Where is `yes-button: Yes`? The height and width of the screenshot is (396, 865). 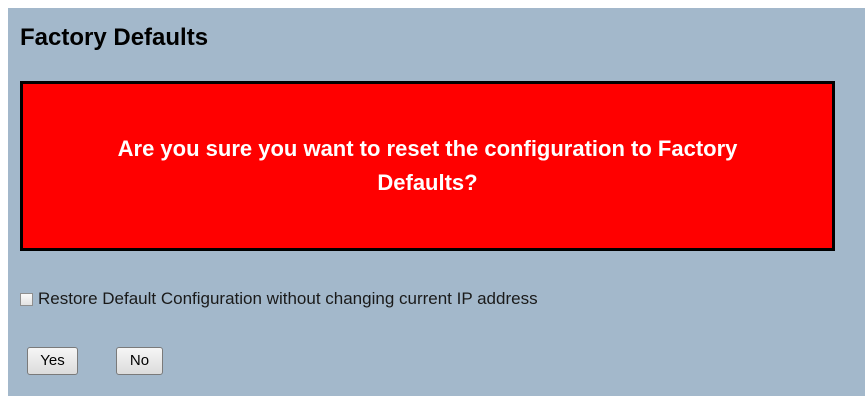
yes-button: Yes is located at coordinates (52, 361).